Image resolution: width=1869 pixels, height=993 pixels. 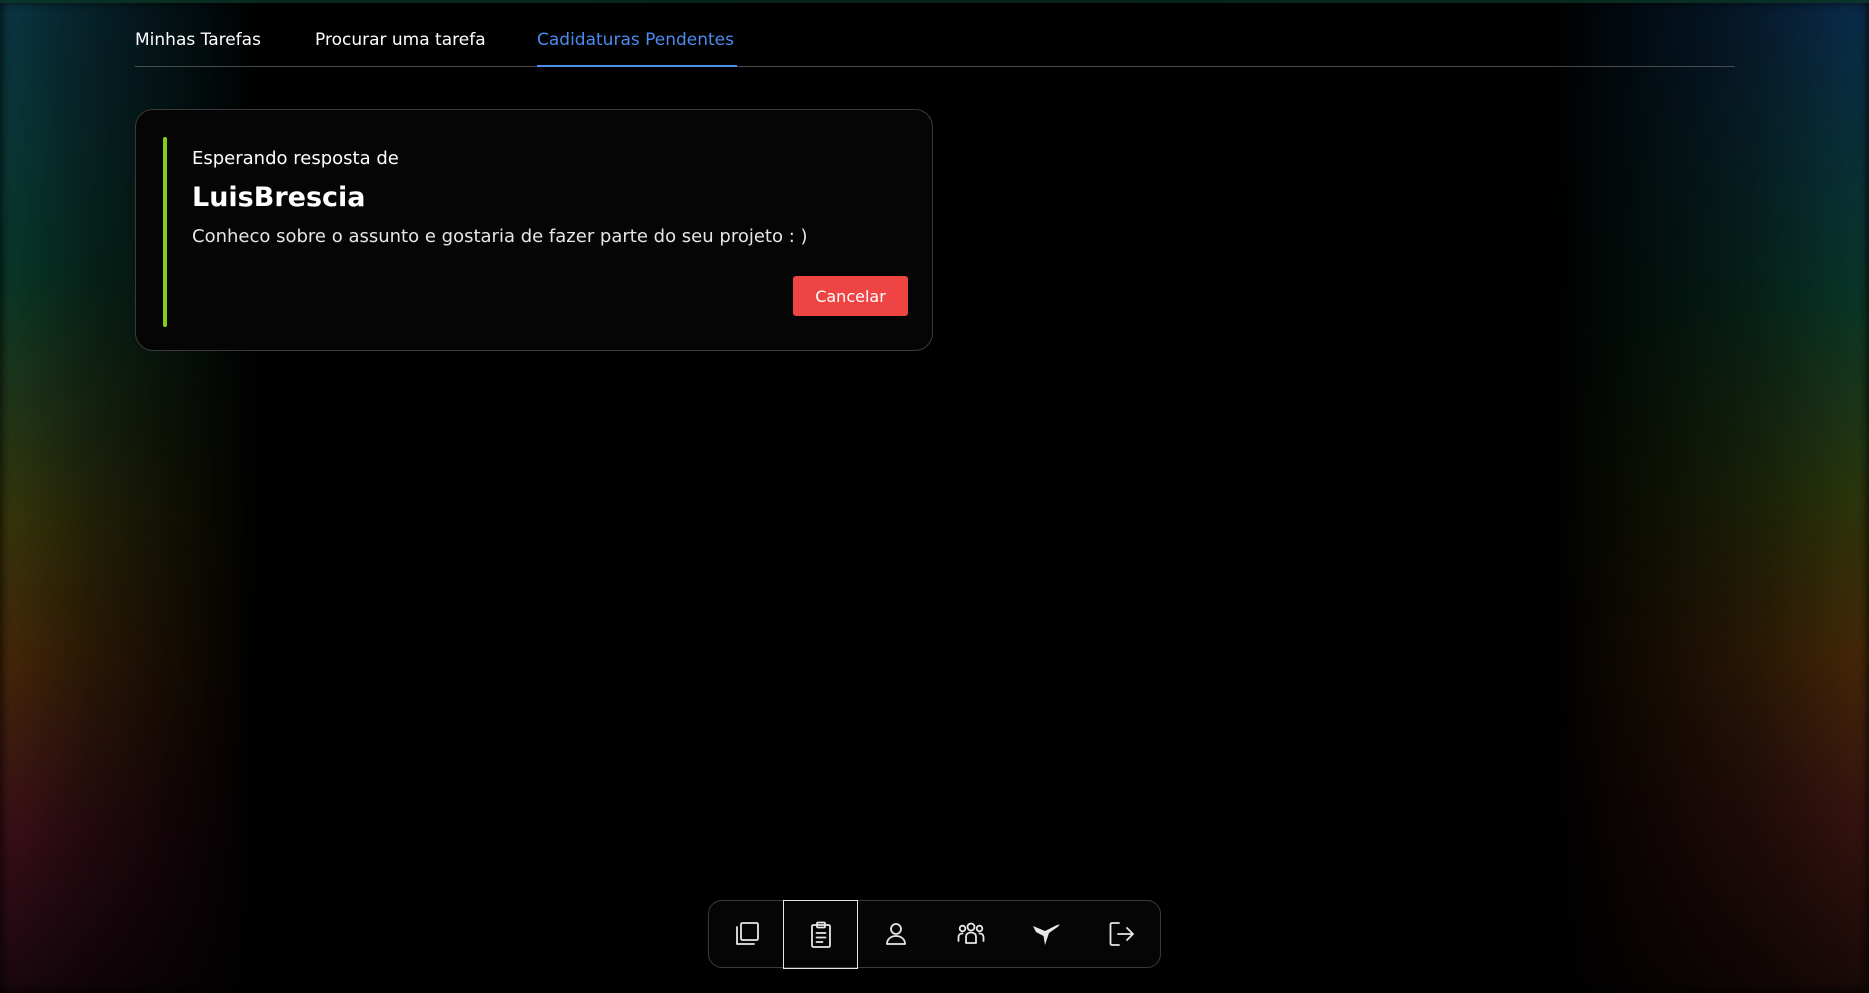 I want to click on card-accent-bar, so click(x=165, y=232).